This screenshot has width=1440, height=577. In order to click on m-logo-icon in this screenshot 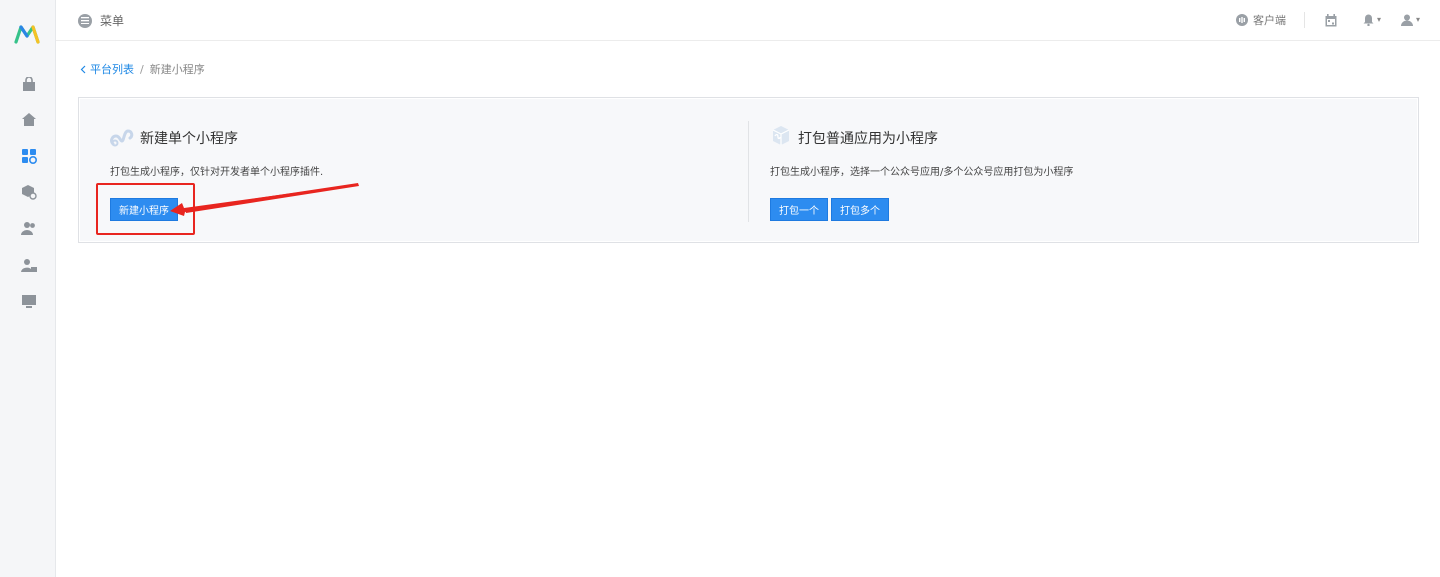, I will do `click(27, 34)`.